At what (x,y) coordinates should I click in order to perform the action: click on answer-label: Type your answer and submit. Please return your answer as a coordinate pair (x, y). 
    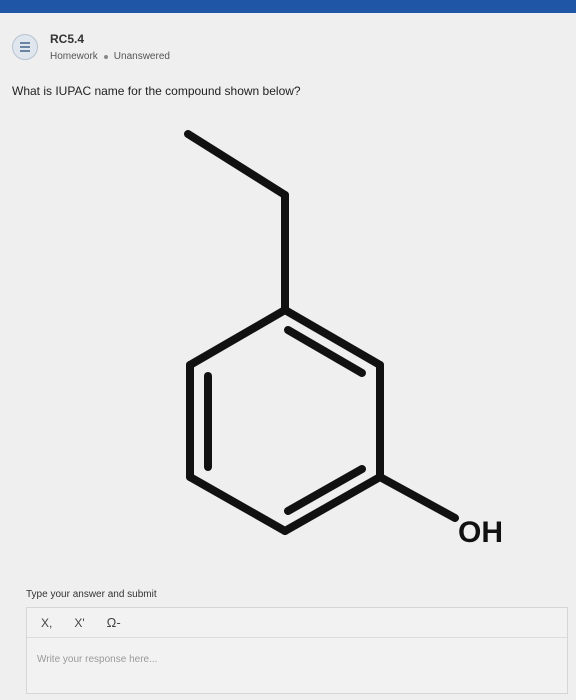
    Looking at the image, I should click on (91, 594).